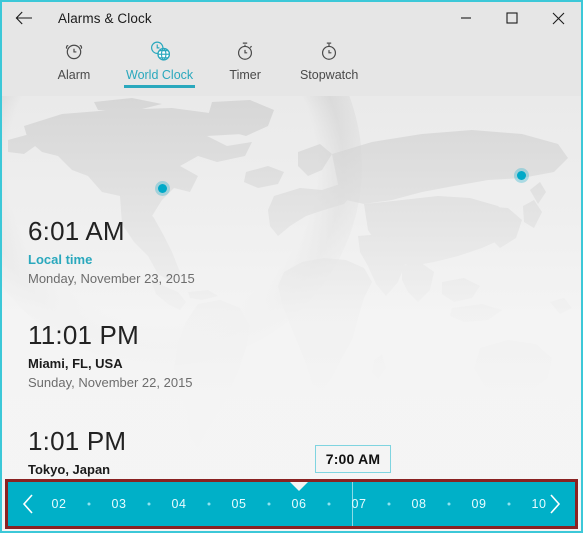 This screenshot has height=533, width=583. What do you see at coordinates (69, 470) in the screenshot?
I see `clock-place: Tokyo, Japan` at bounding box center [69, 470].